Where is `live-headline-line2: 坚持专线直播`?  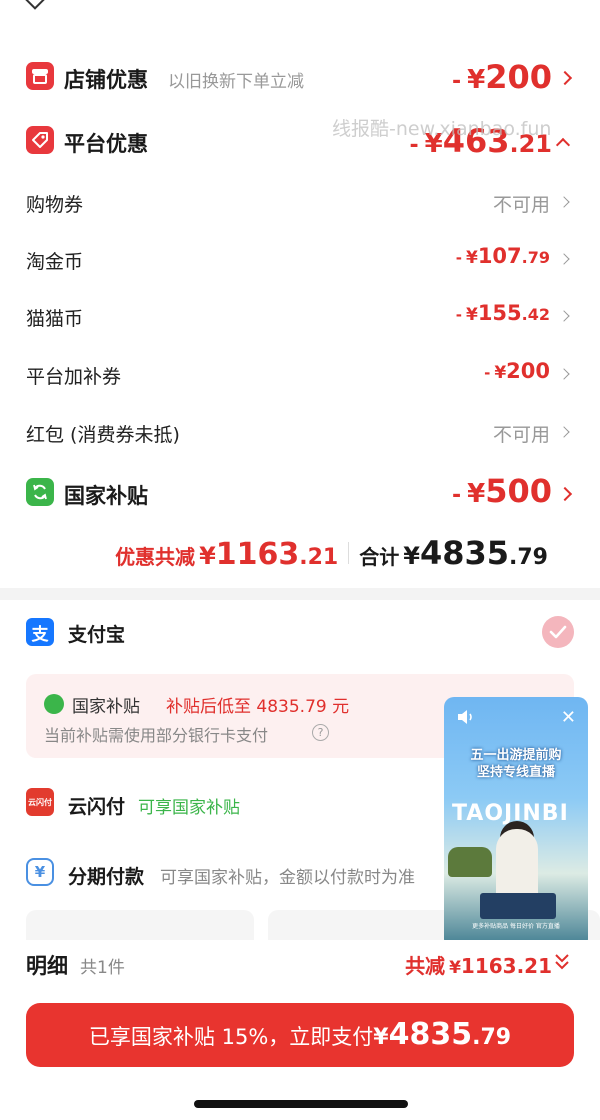
live-headline-line2: 坚持专线直播 is located at coordinates (515, 772).